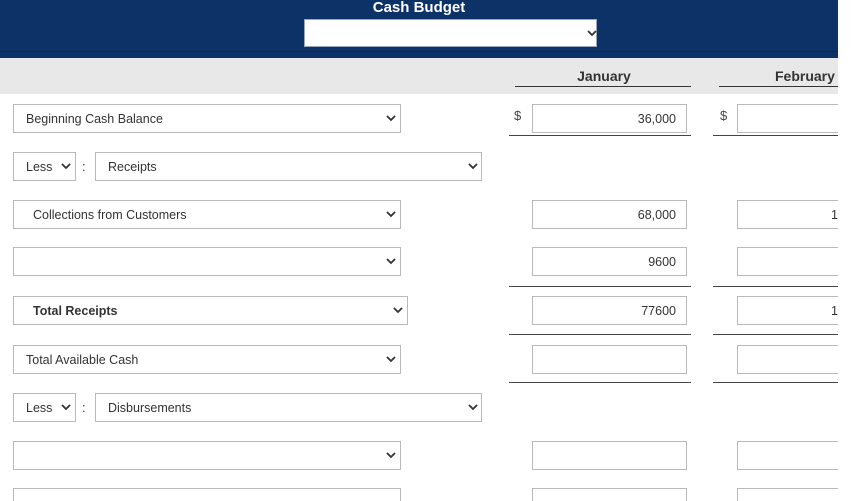 The image size is (859, 501). Describe the element at coordinates (848, 250) in the screenshot. I see `scroll-area` at that location.